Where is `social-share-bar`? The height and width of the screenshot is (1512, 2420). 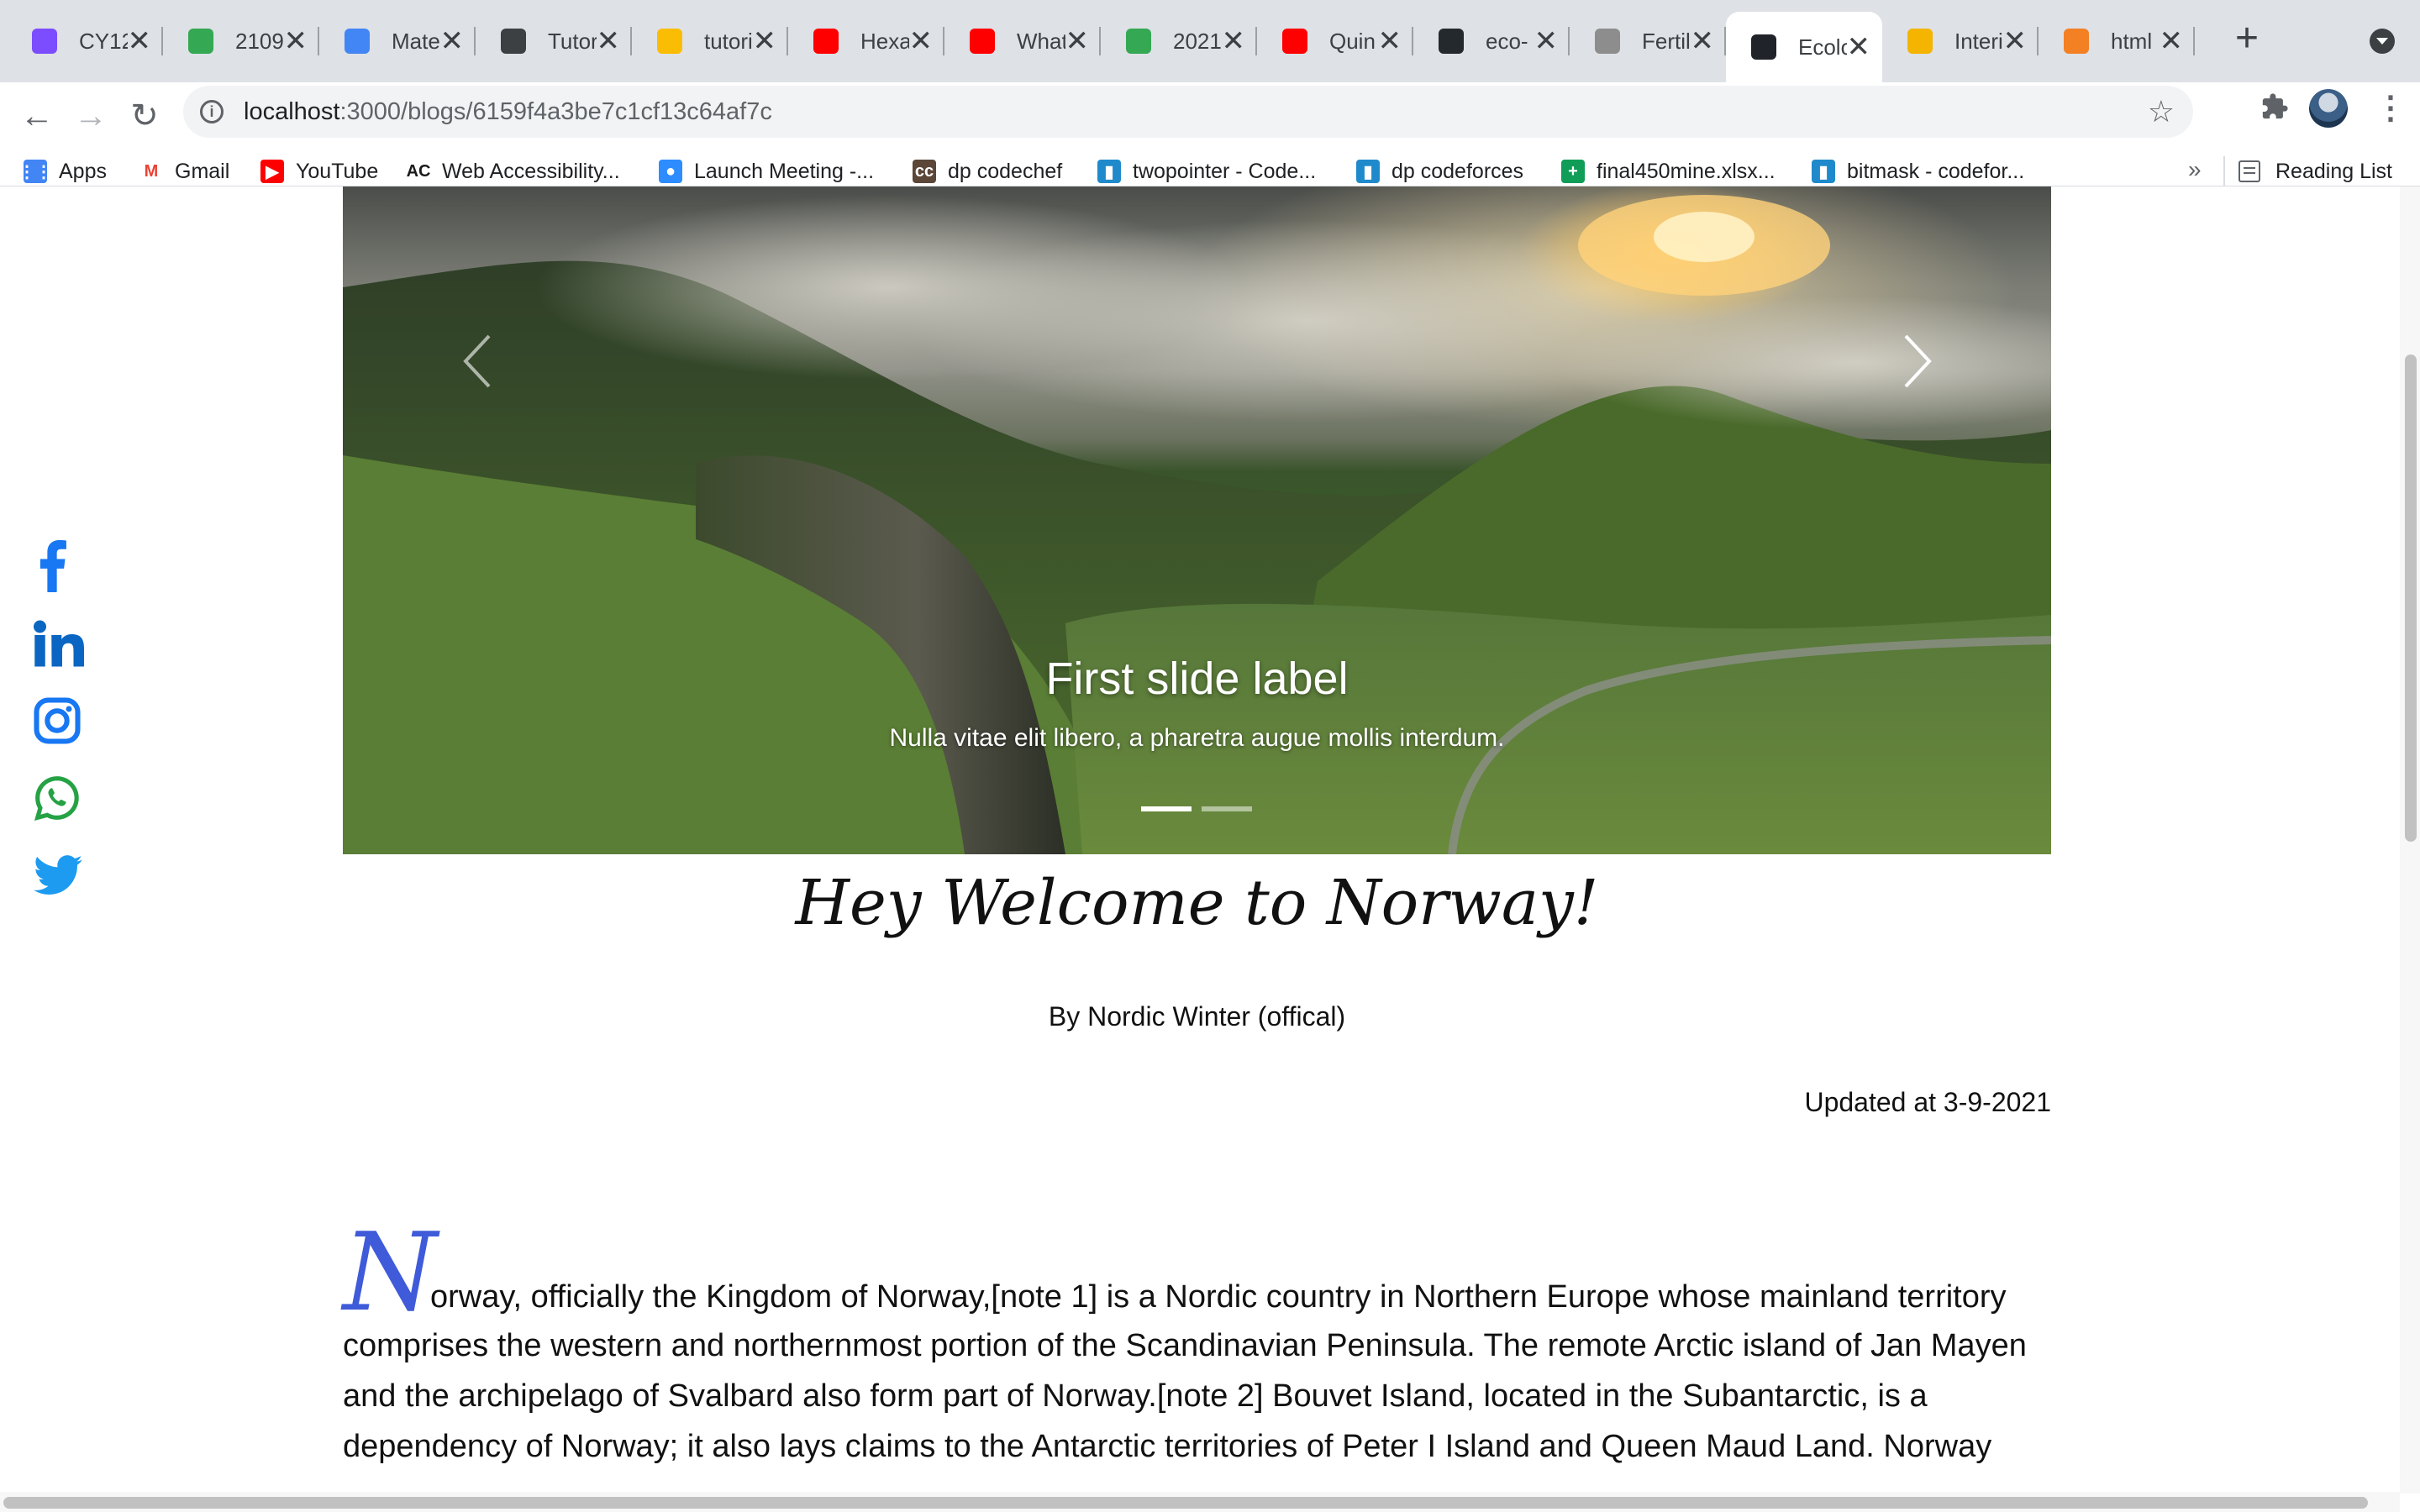
social-share-bar is located at coordinates (63, 721).